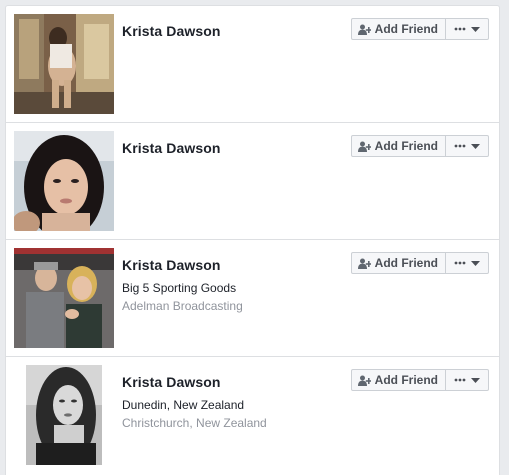  What do you see at coordinates (194, 423) in the screenshot?
I see `profile-secondary-info: Christchurch, New Zealand` at bounding box center [194, 423].